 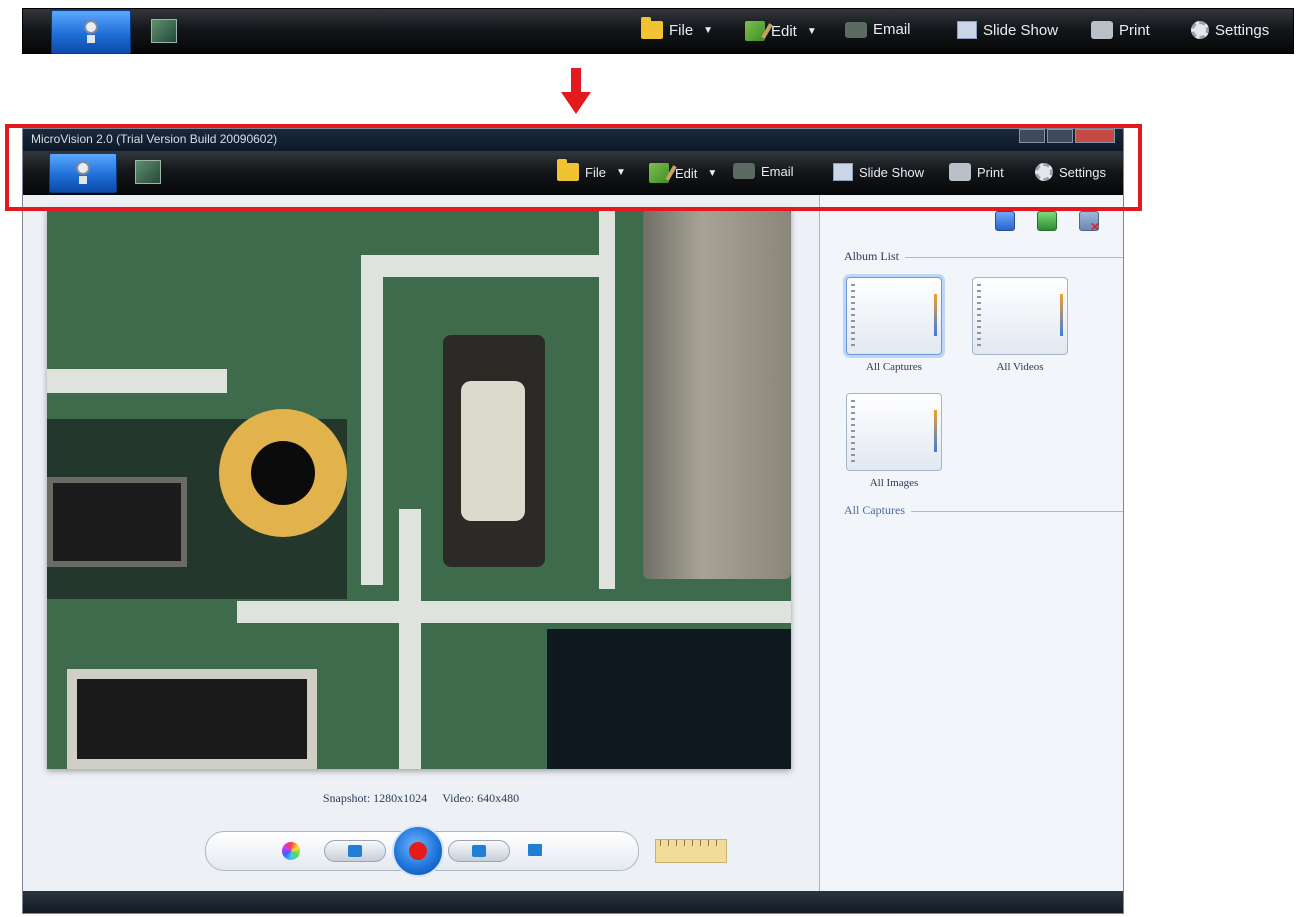 I want to click on webcam-icon, so click(x=91, y=32).